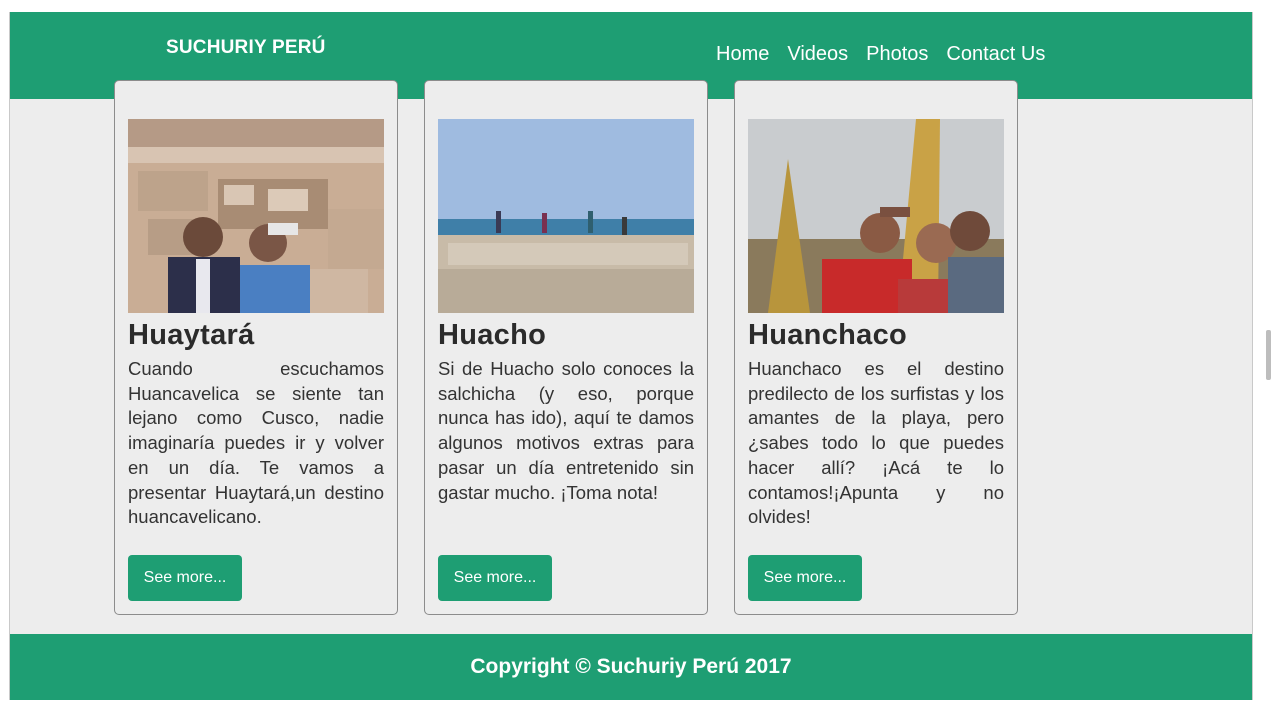 The image size is (1280, 720). I want to click on boats-photo, so click(876, 216).